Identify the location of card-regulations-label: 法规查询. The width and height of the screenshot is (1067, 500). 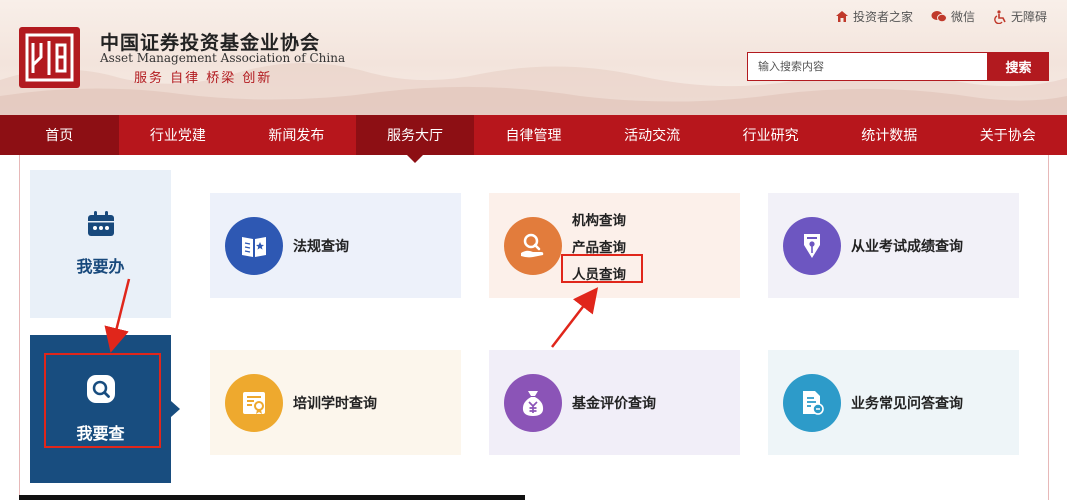
(321, 246).